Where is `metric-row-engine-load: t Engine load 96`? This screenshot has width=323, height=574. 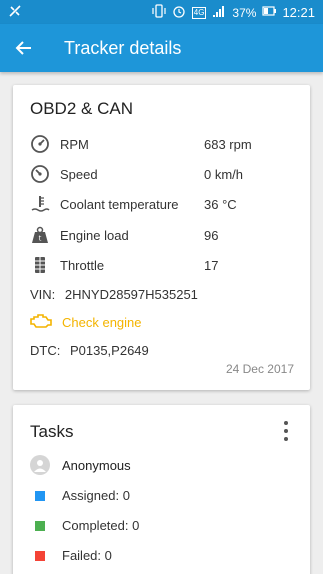
metric-row-engine-load: t Engine load 96 is located at coordinates (161, 235).